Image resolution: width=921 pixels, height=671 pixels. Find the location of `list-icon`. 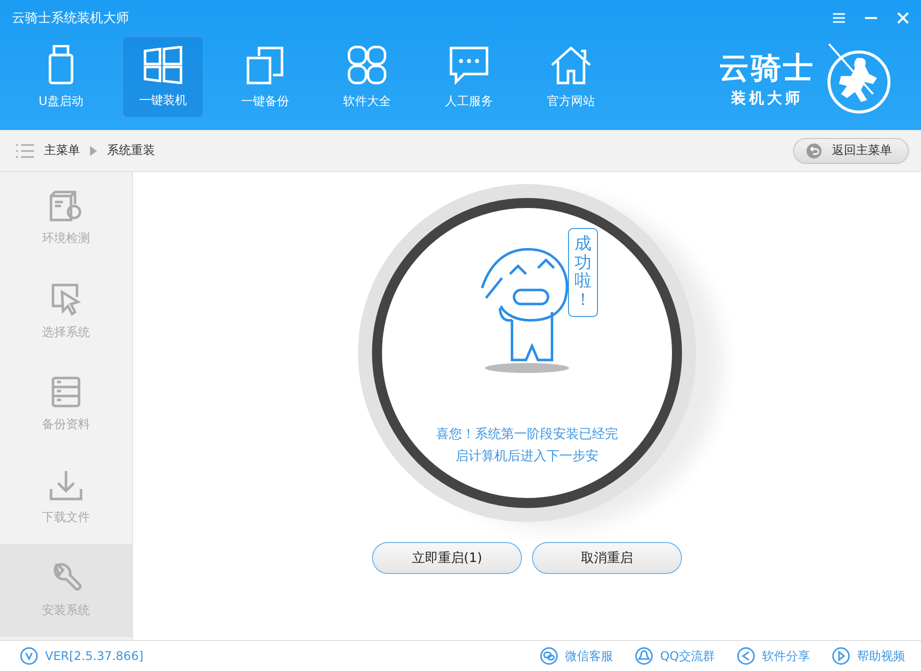

list-icon is located at coordinates (25, 151).